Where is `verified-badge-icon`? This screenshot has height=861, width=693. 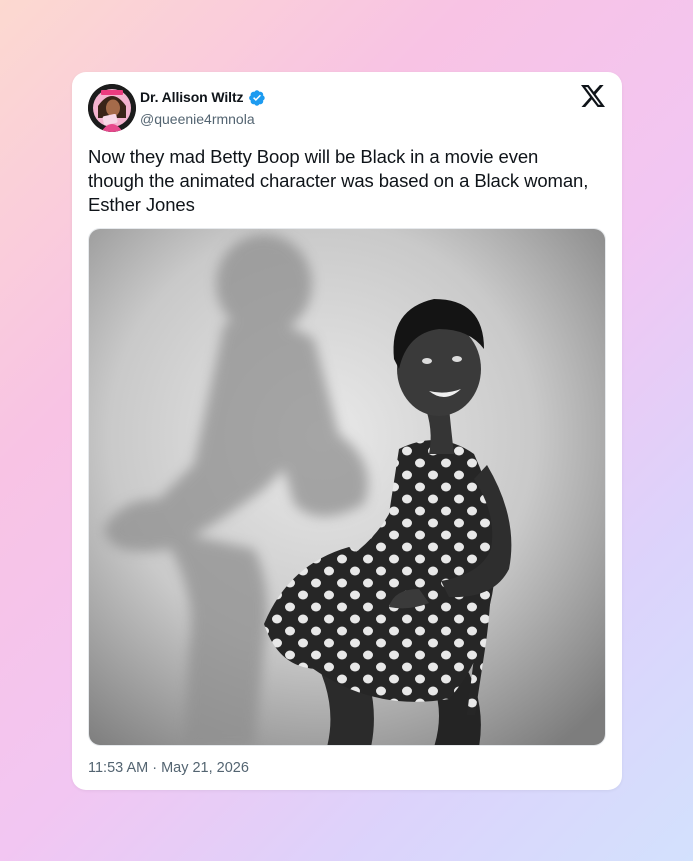
verified-badge-icon is located at coordinates (257, 98).